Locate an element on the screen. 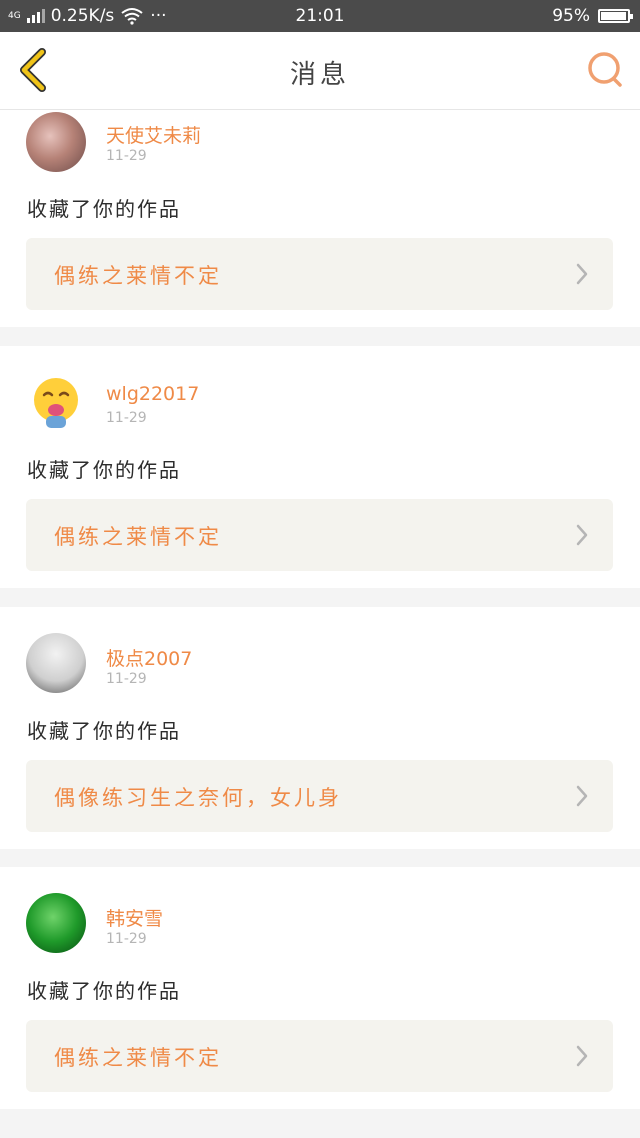 The image size is (640, 1138). username: 韩安雪 is located at coordinates (134, 917).